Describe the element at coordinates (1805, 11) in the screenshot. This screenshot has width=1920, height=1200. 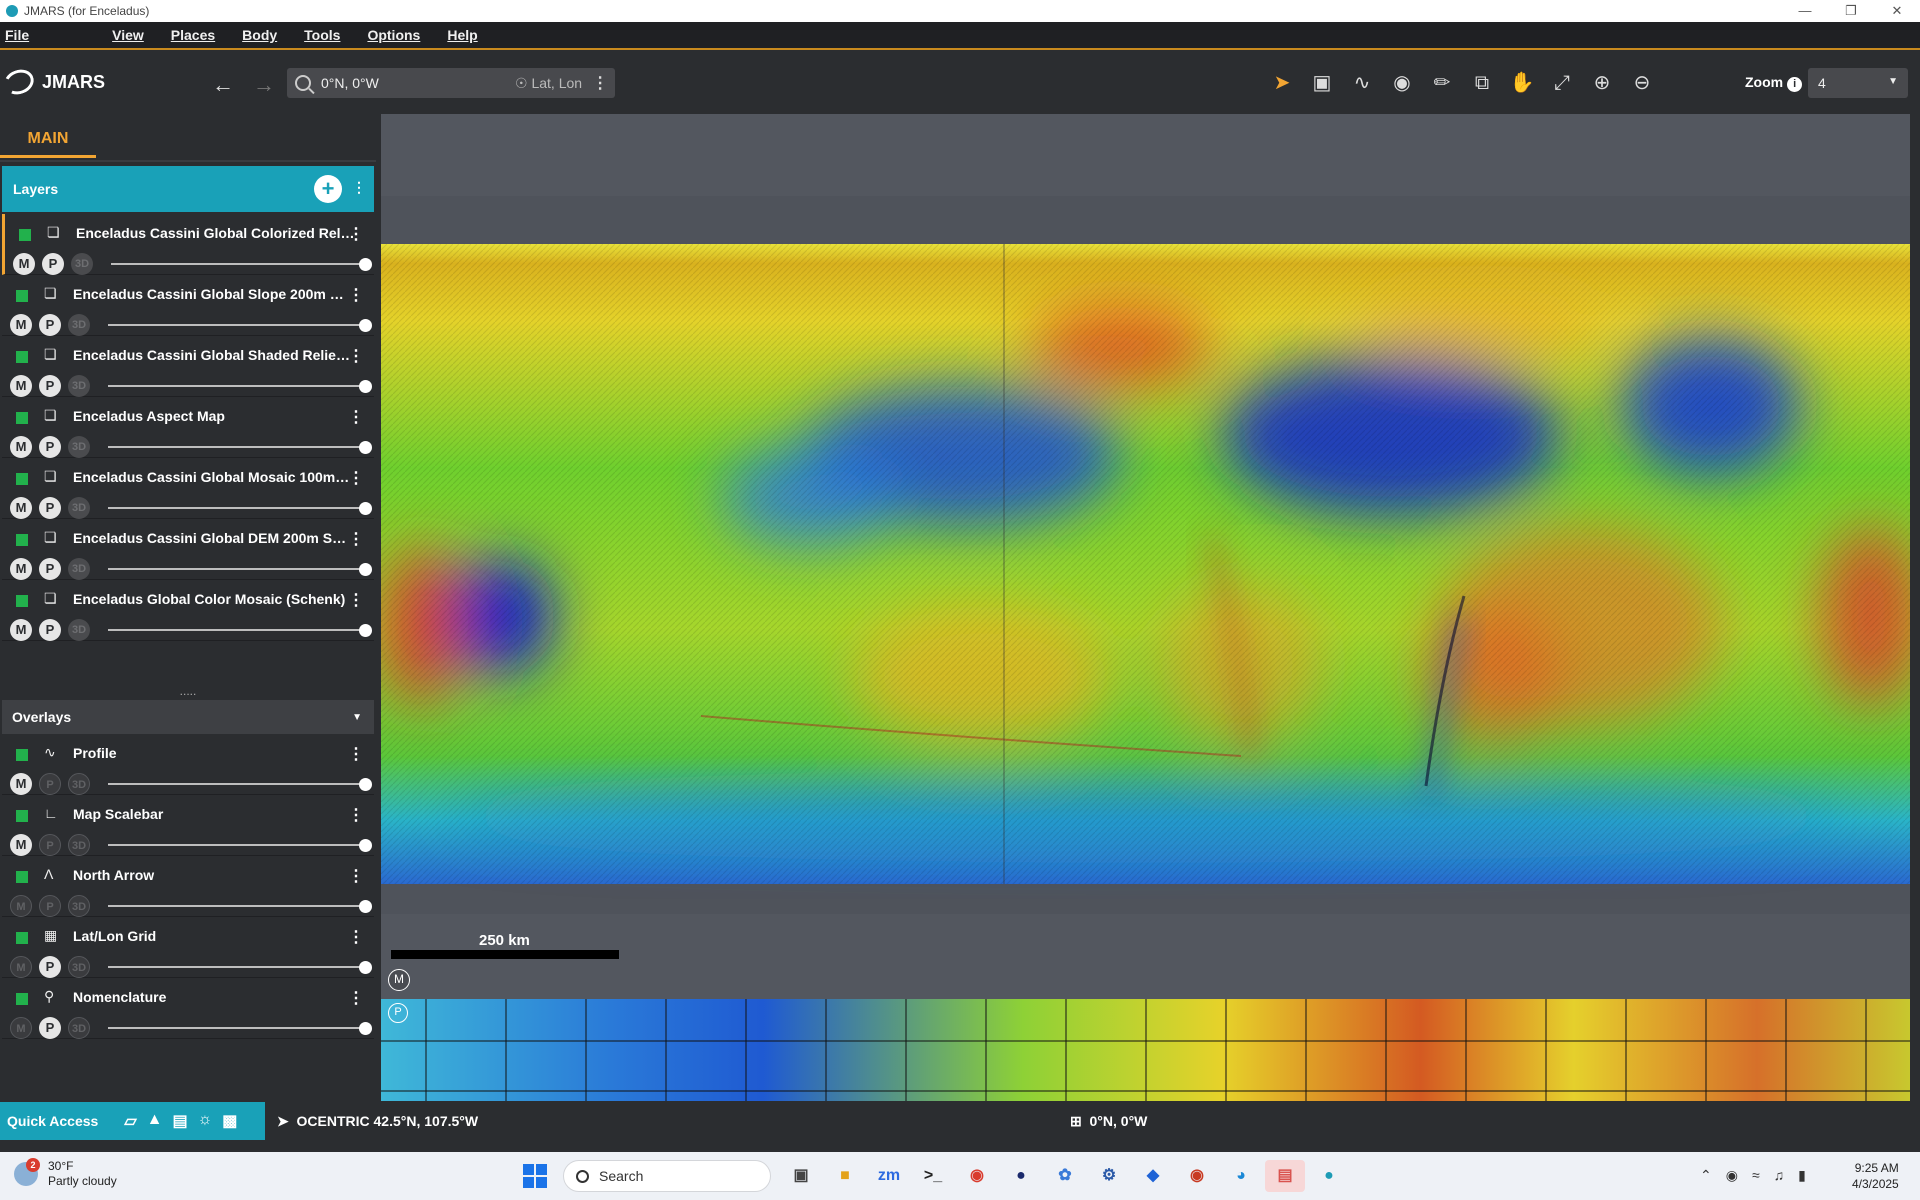
I see `minimize-button: —` at that location.